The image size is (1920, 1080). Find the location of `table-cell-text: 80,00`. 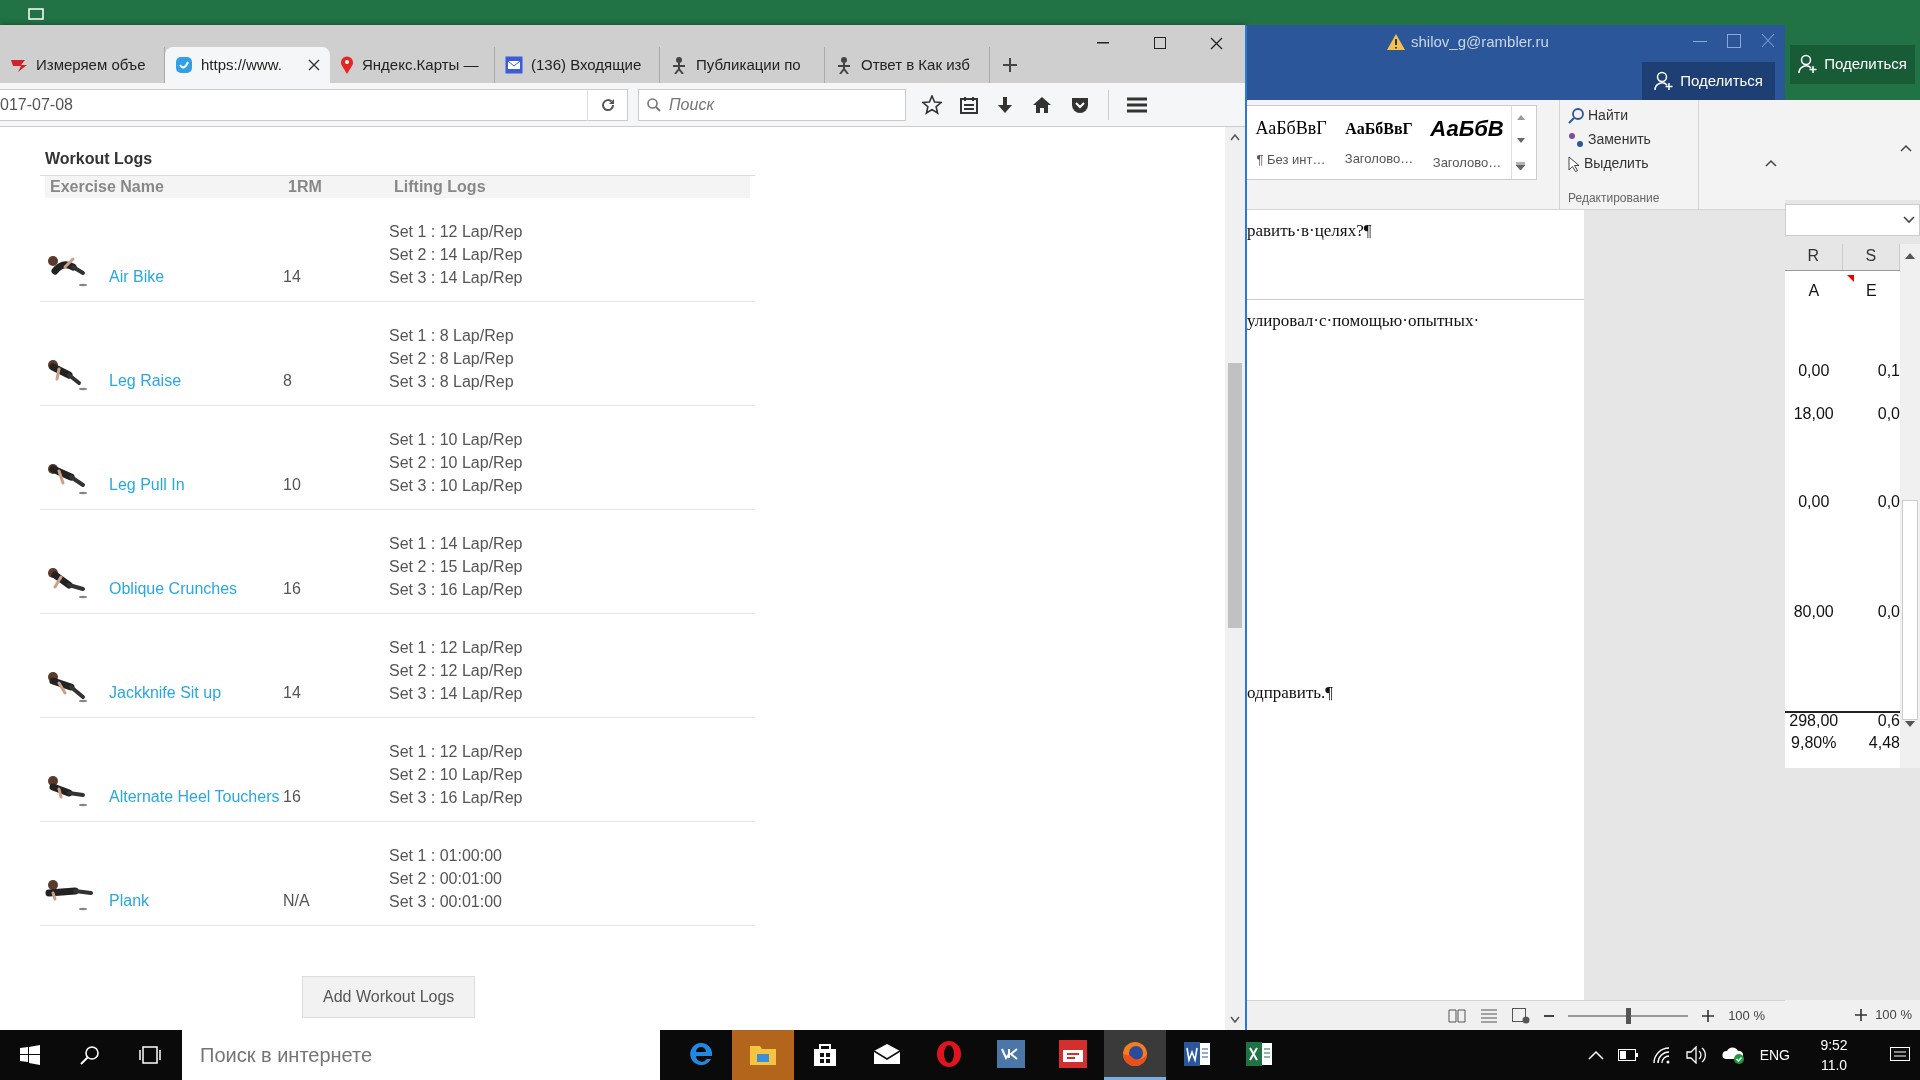

table-cell-text: 80,00 is located at coordinates (1813, 612).